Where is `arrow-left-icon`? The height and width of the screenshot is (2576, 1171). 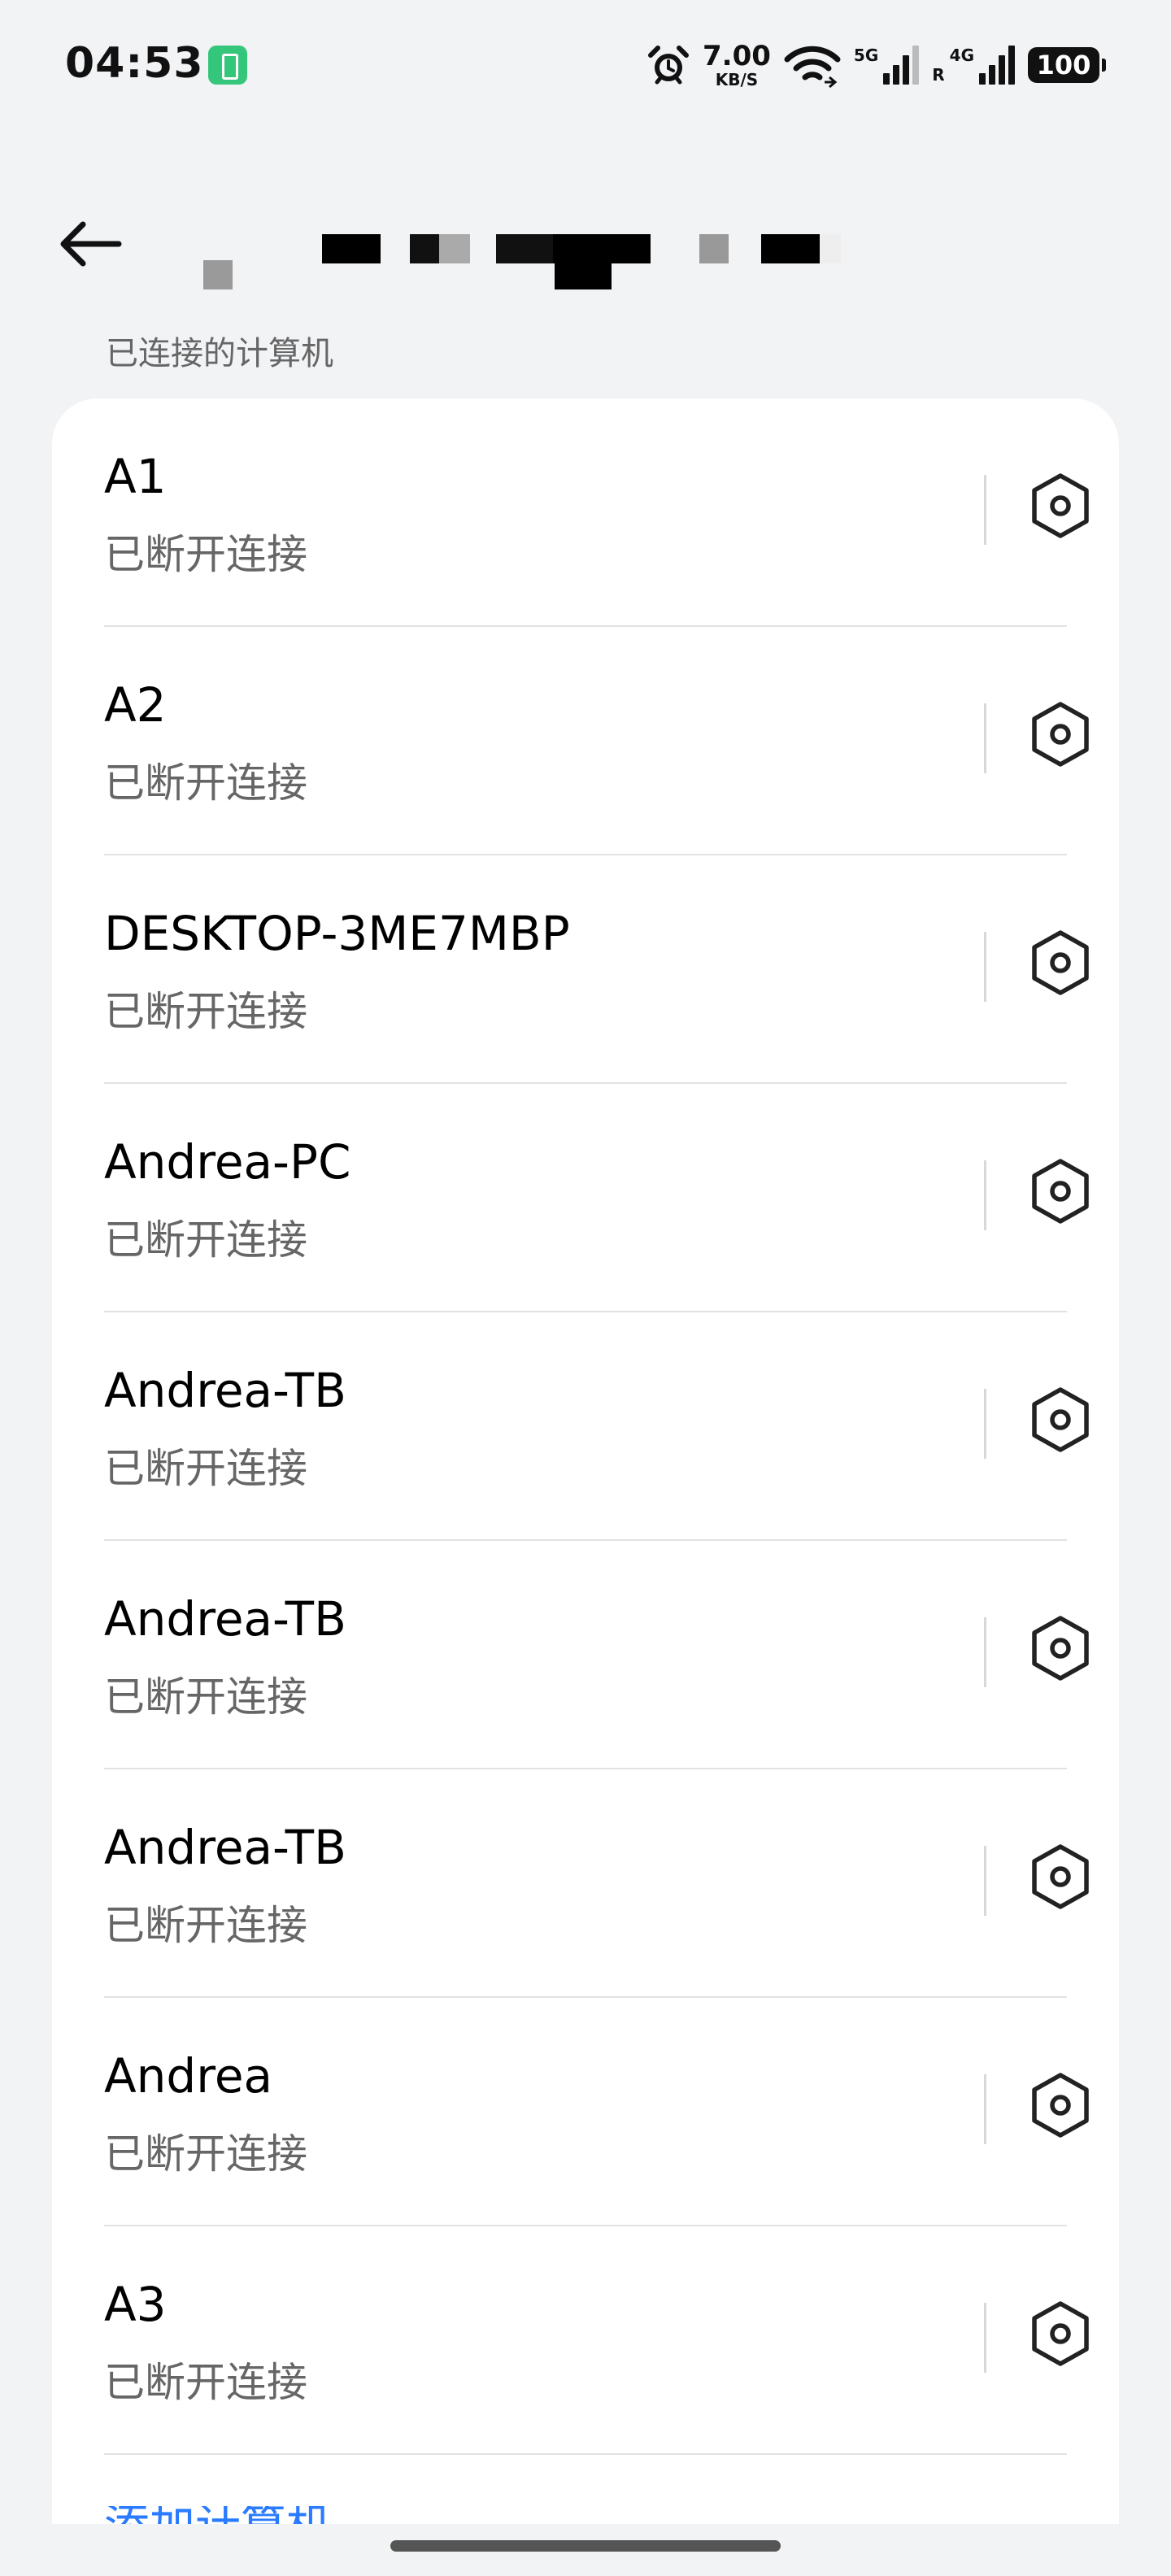
arrow-left-icon is located at coordinates (91, 244).